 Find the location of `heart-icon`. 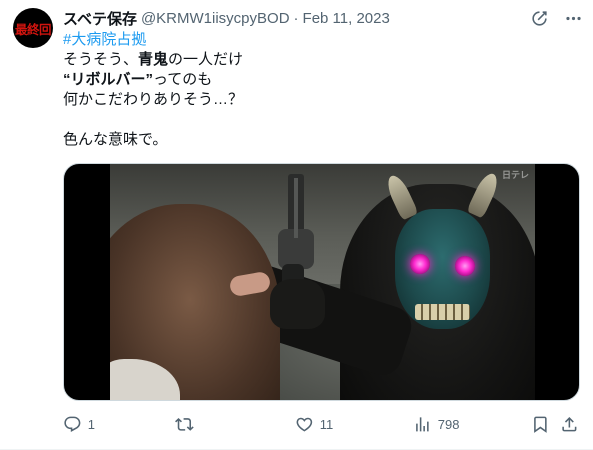

heart-icon is located at coordinates (304, 424).